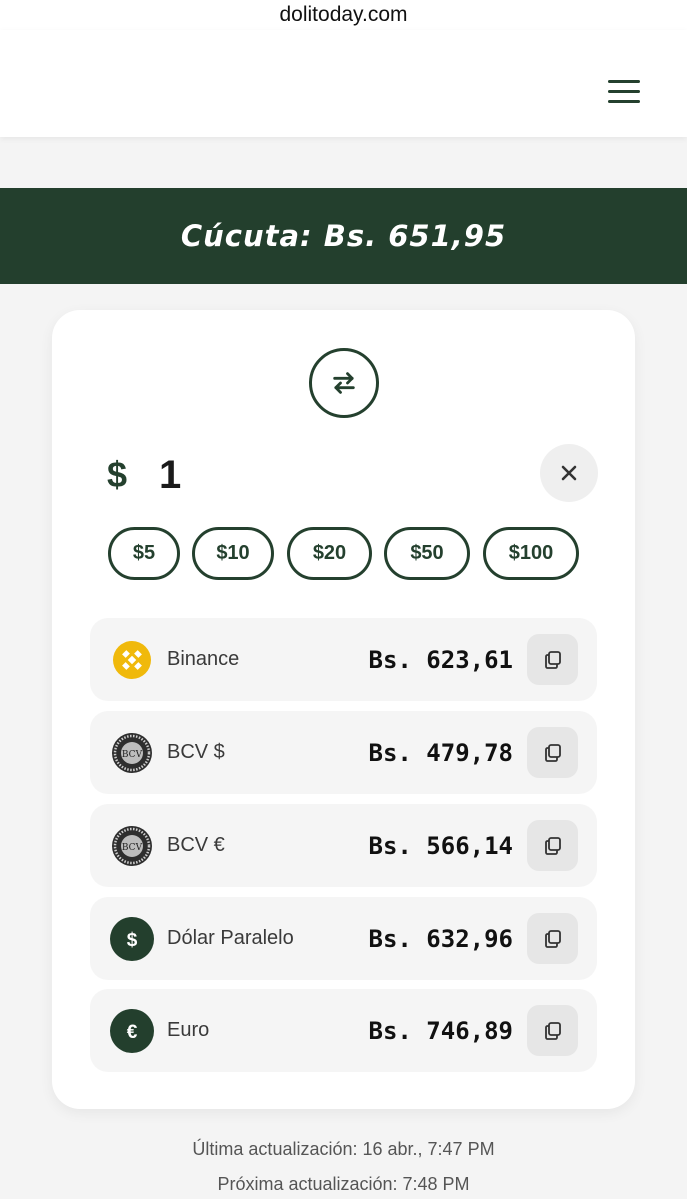  I want to click on clear-button, so click(569, 473).